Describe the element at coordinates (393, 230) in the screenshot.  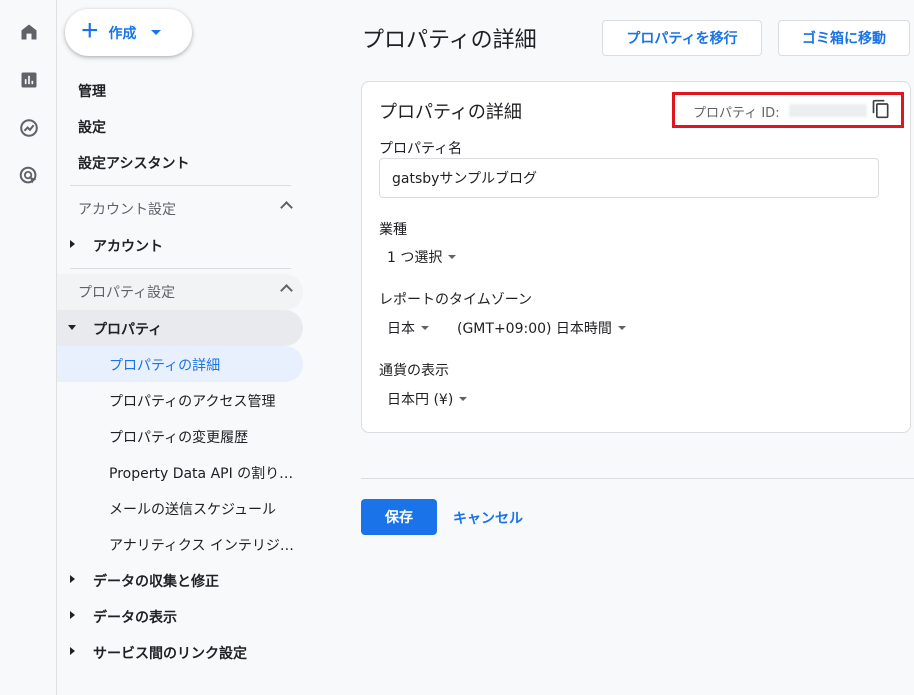
I see `industry-label: 業種` at that location.